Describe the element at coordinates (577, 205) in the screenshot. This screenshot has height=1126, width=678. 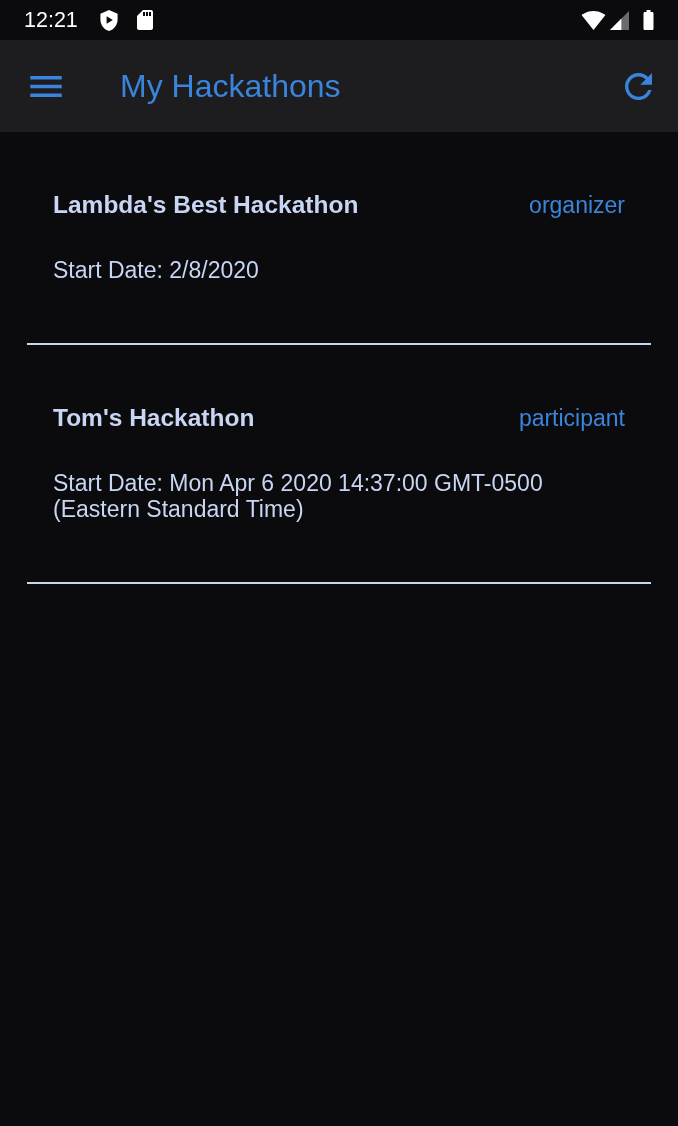
I see `role-label: organizer` at that location.